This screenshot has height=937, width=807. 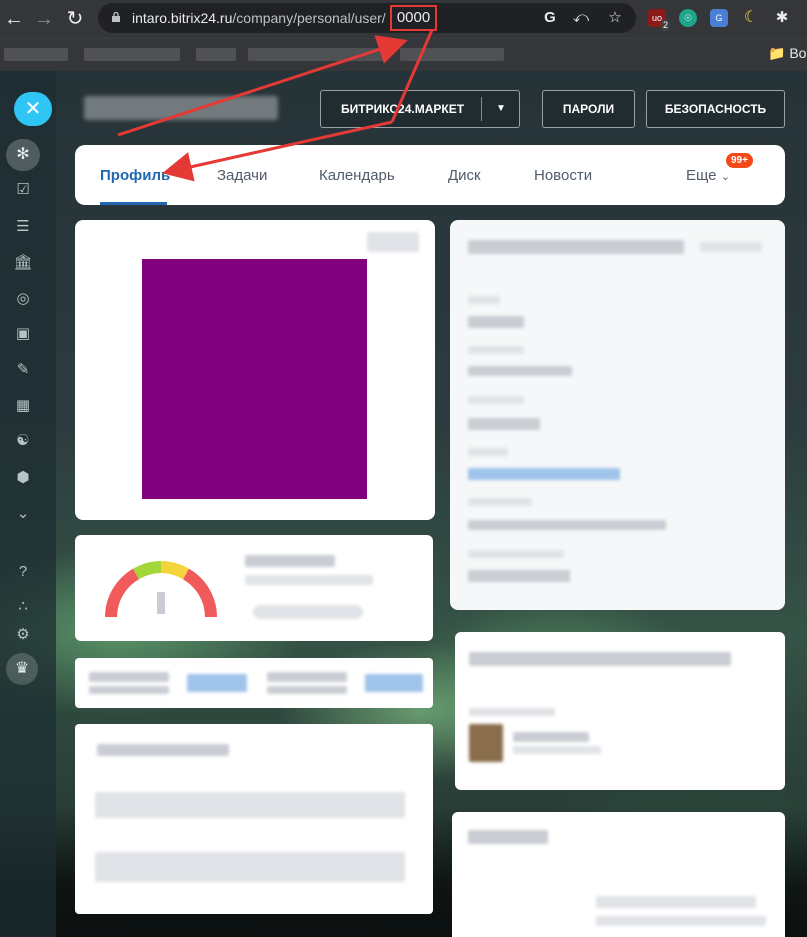 What do you see at coordinates (557, 750) in the screenshot?
I see `manager-position` at bounding box center [557, 750].